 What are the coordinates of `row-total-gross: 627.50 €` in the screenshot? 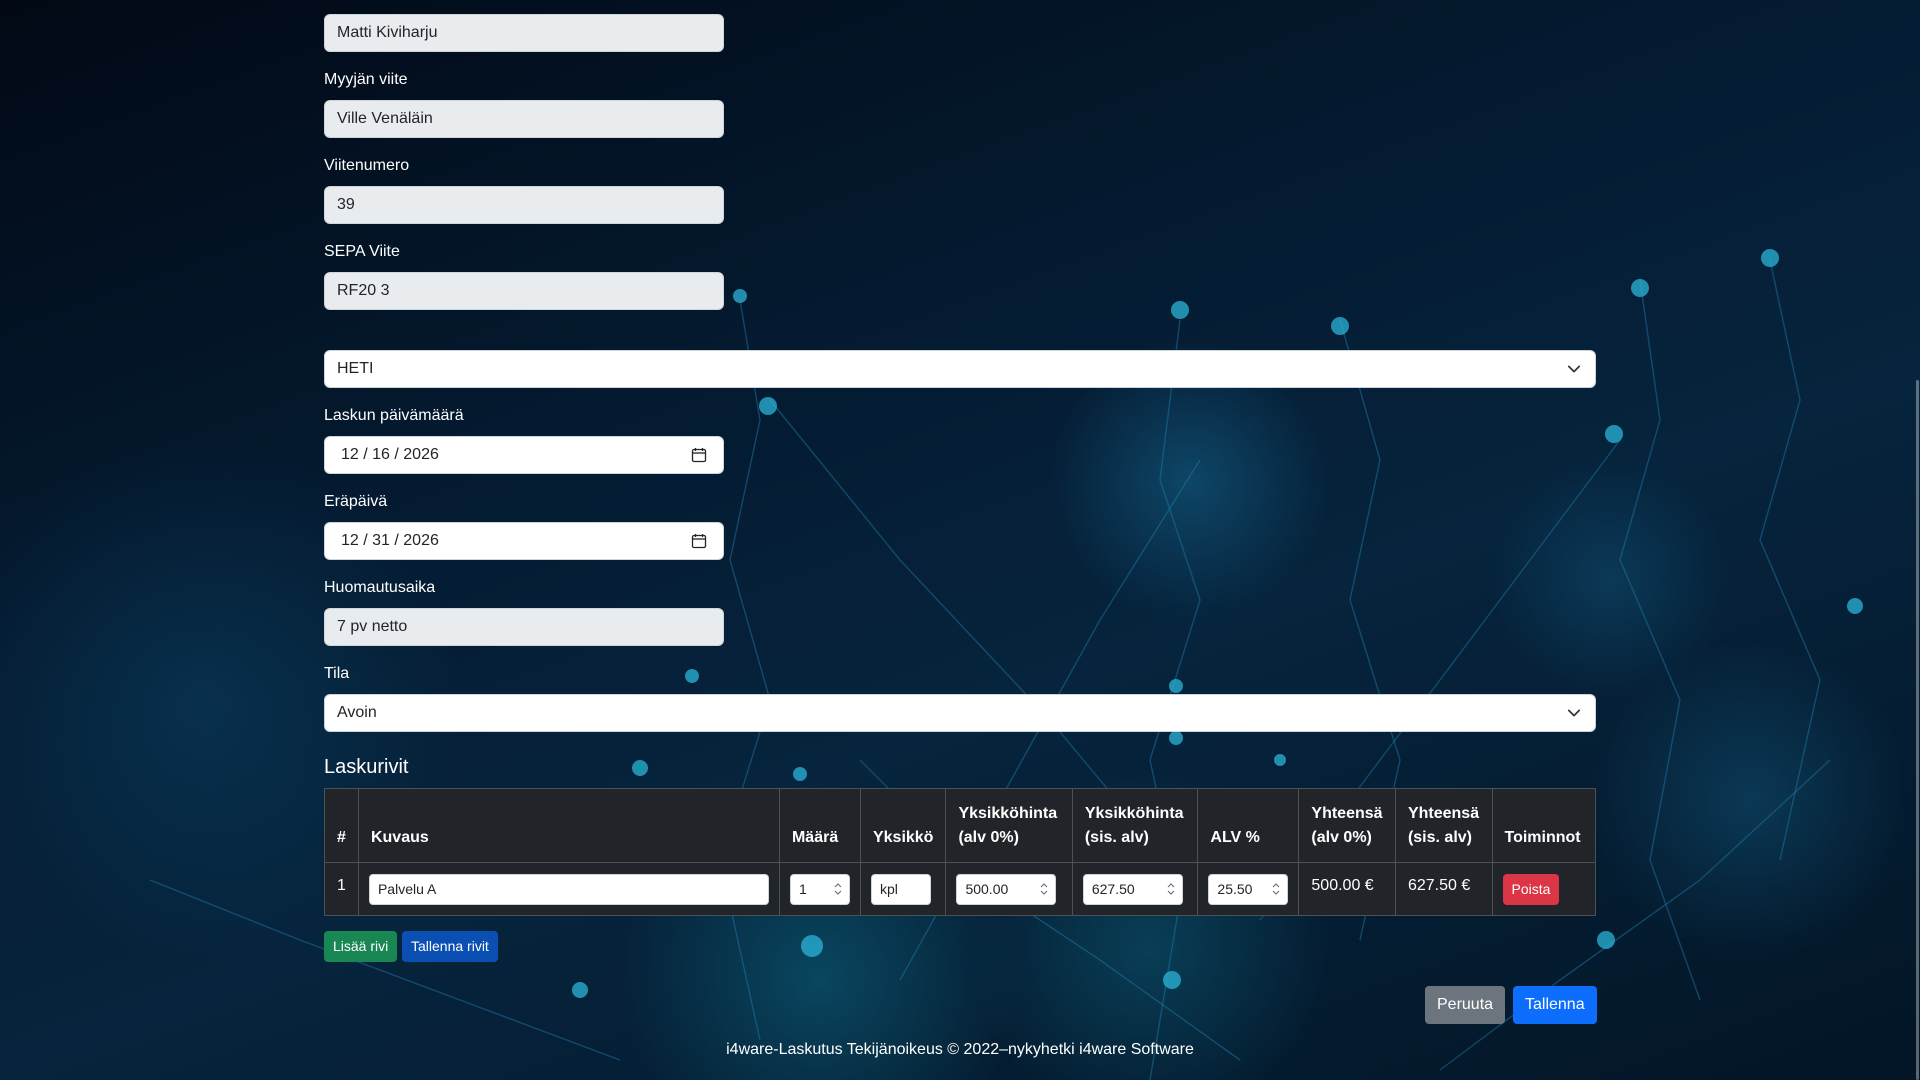 It's located at (1443, 889).